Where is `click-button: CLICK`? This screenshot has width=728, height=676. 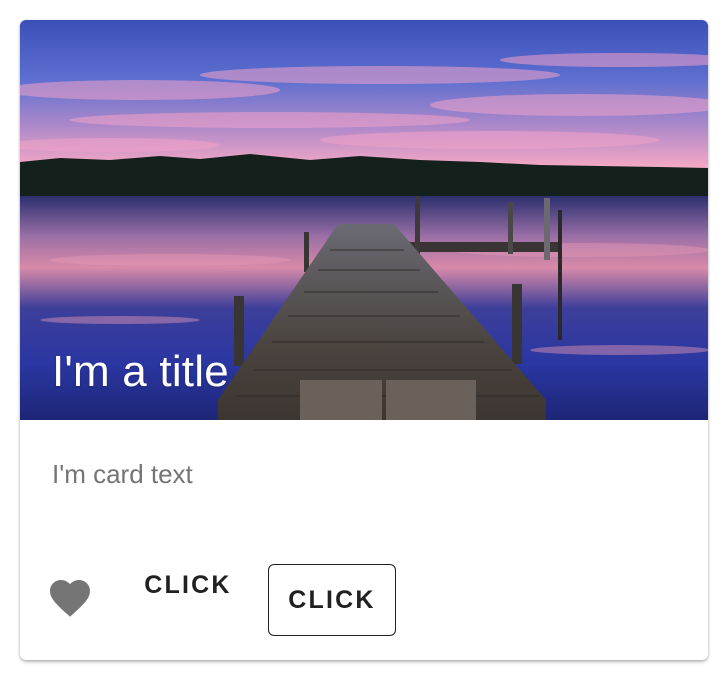
click-button: CLICK is located at coordinates (188, 585).